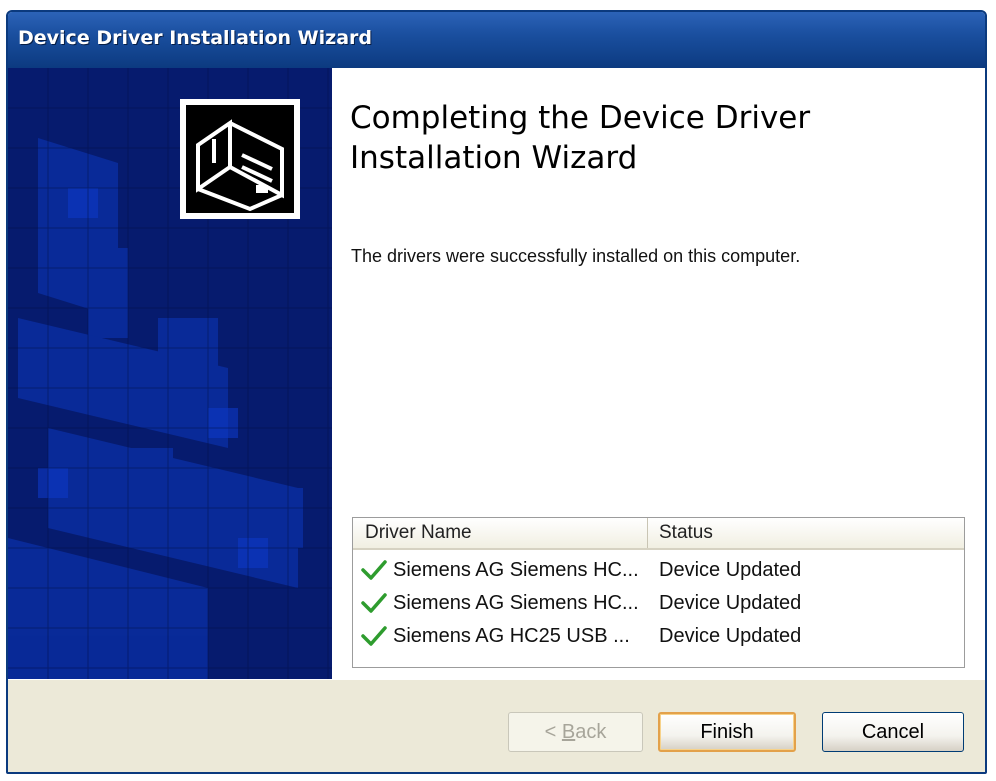 Image resolution: width=996 pixels, height=781 pixels. Describe the element at coordinates (195, 38) in the screenshot. I see `window-title: Device Driver Installation Wizard` at that location.